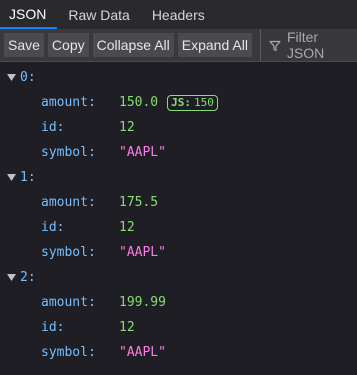 The width and height of the screenshot is (357, 375). I want to click on field-value: 199.99, so click(142, 302).